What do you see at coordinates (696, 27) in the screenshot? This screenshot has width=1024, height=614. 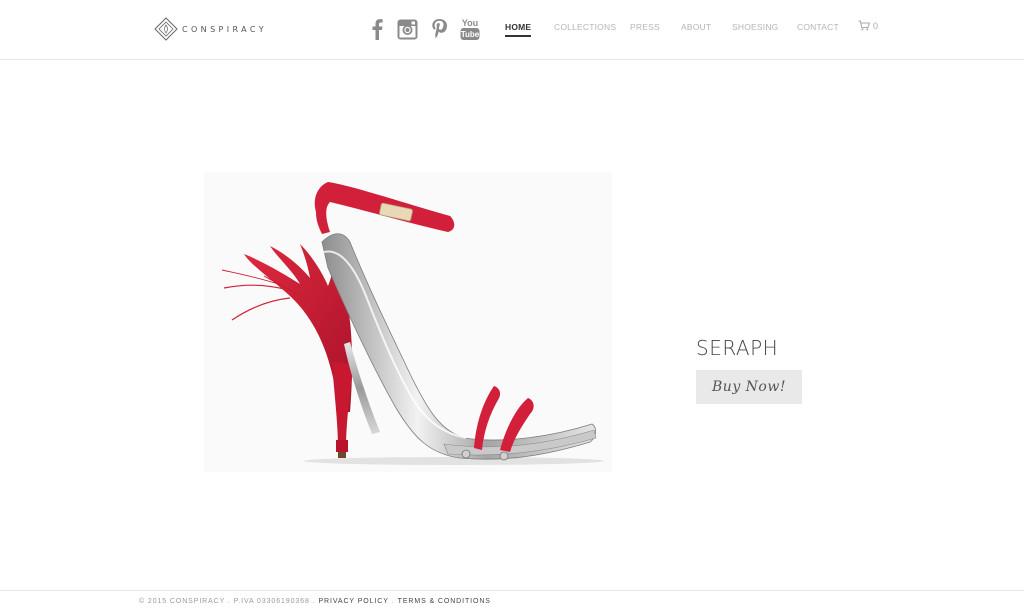 I see `nav-item-about: ABOUT` at bounding box center [696, 27].